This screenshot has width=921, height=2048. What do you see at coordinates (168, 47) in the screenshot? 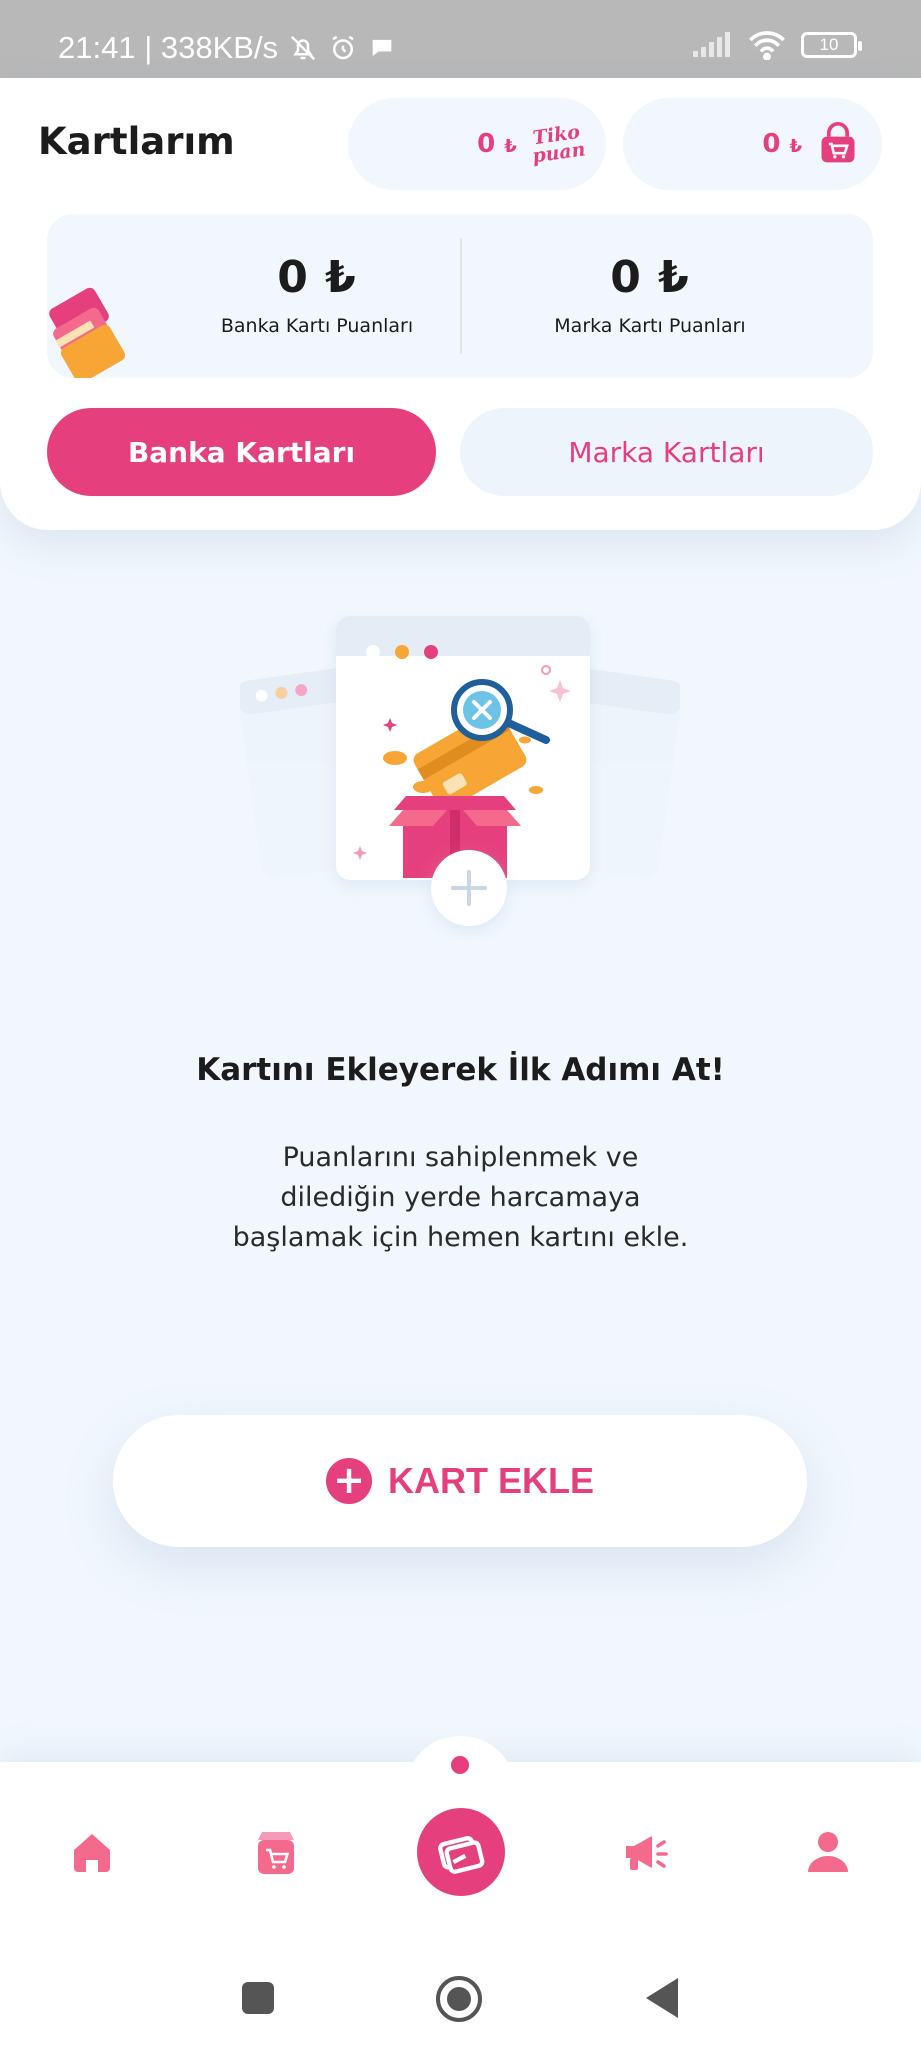
I see `status-time-speed: 21:41 | 338KB/s` at bounding box center [168, 47].